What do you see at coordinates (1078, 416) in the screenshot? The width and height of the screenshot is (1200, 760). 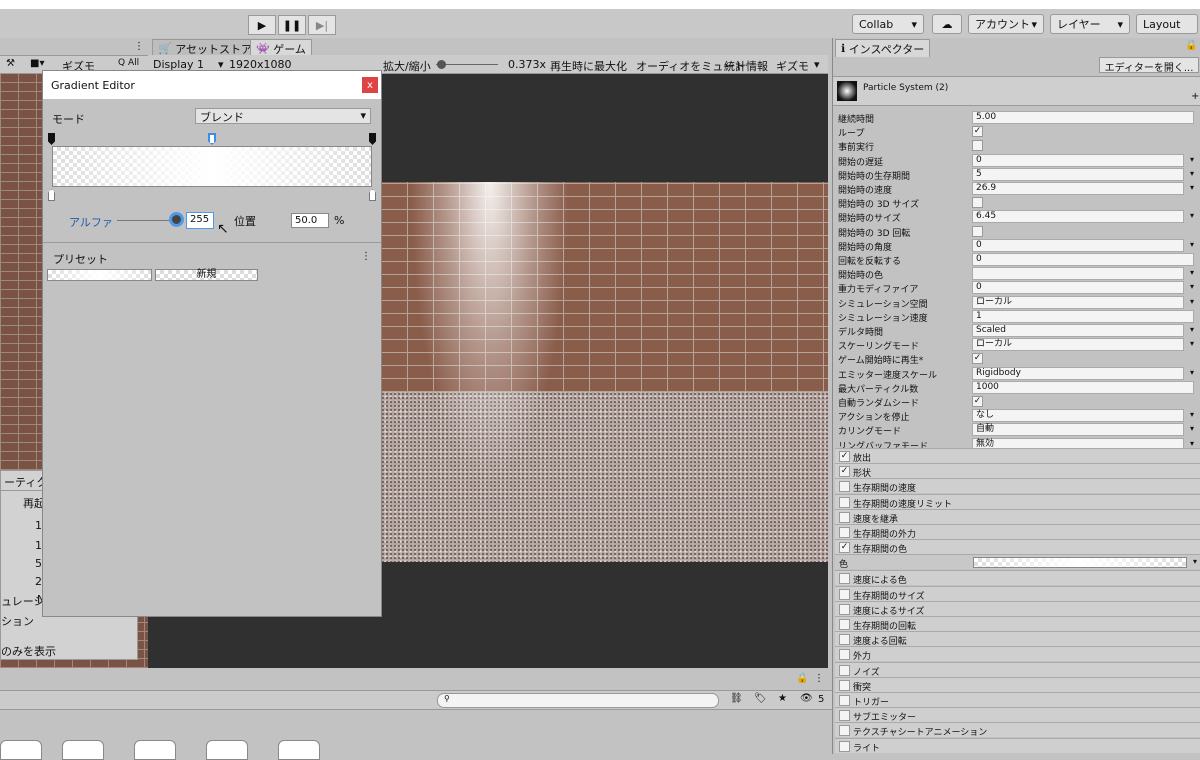 I see `property-field: なし` at bounding box center [1078, 416].